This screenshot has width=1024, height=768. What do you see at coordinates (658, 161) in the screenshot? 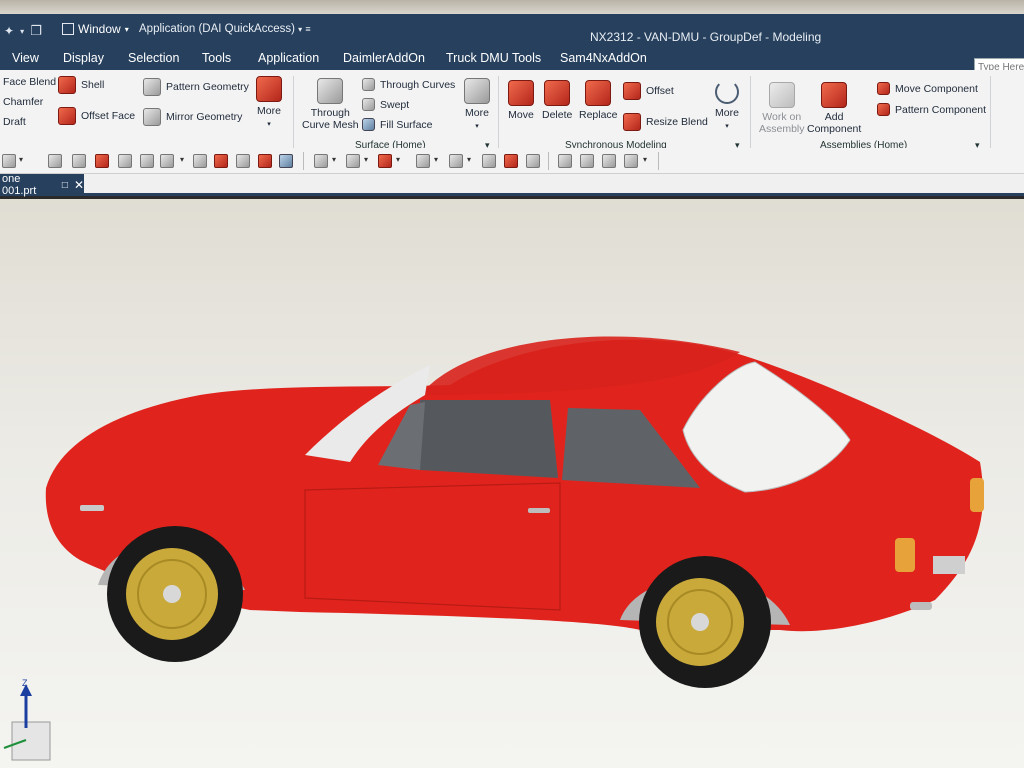
I see `toolbar-divider` at bounding box center [658, 161].